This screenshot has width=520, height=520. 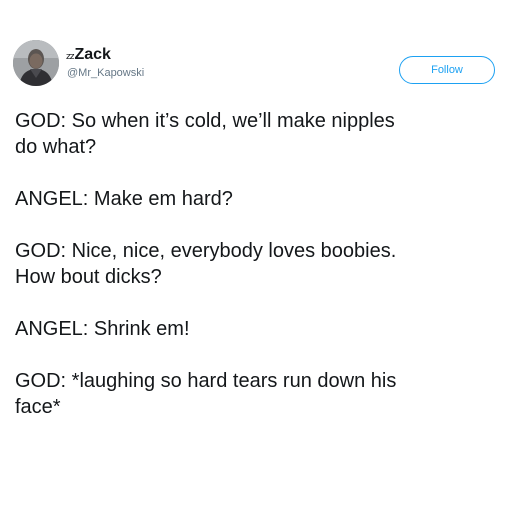 I want to click on author-name-row: zz Zack, so click(x=88, y=54).